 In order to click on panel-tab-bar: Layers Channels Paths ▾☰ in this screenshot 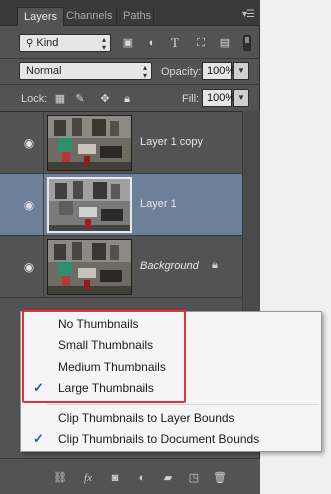, I will do `click(130, 13)`.